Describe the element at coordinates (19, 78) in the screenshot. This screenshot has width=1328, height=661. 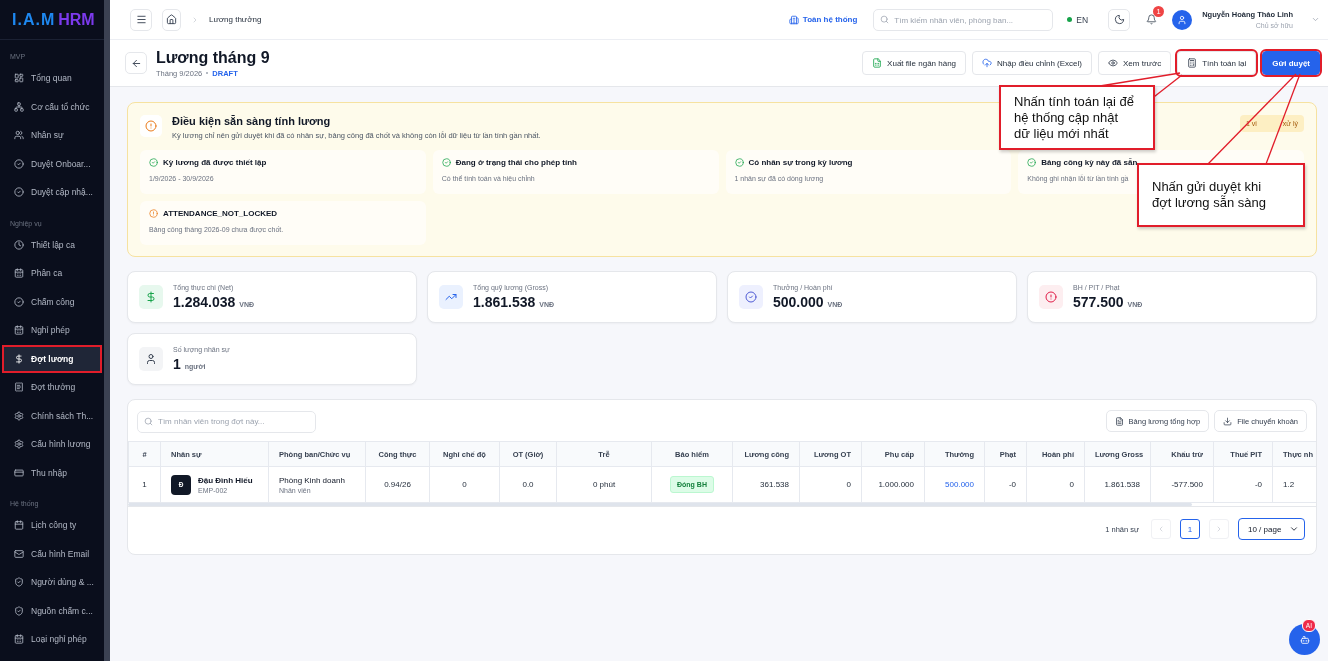
I see `dashboard-icon` at that location.